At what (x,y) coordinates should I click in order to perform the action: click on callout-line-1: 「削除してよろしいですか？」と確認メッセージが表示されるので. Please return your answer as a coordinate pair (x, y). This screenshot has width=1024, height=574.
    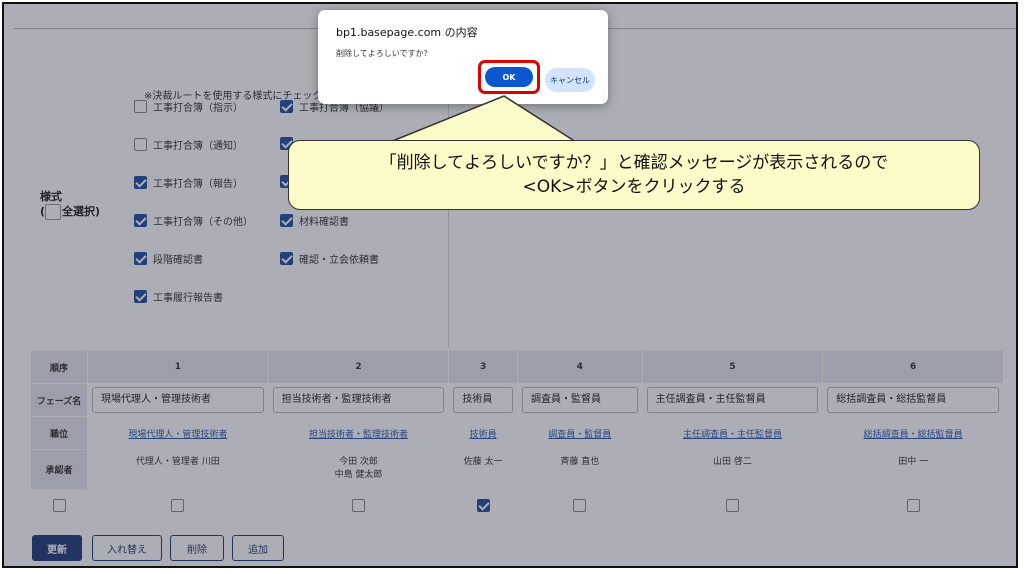
    Looking at the image, I should click on (634, 163).